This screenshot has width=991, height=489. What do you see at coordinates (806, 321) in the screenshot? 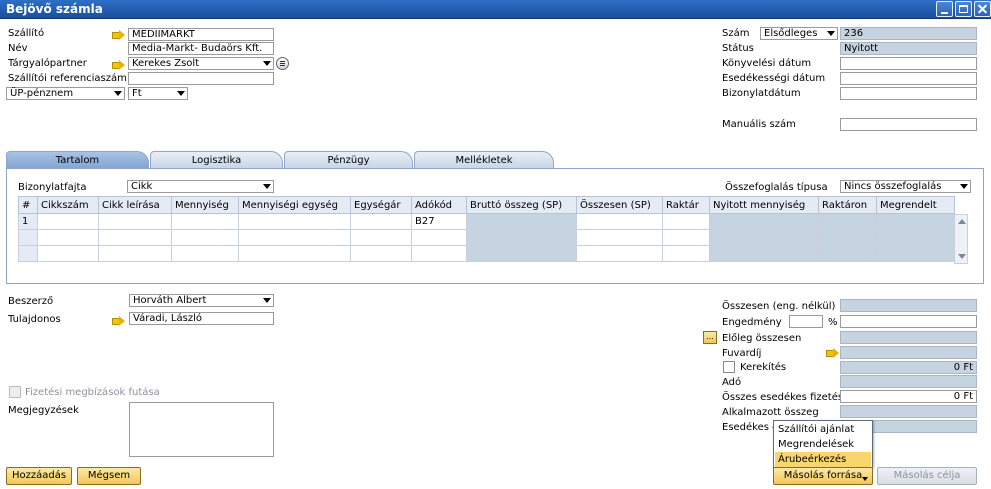
I see `discount-percent-field` at bounding box center [806, 321].